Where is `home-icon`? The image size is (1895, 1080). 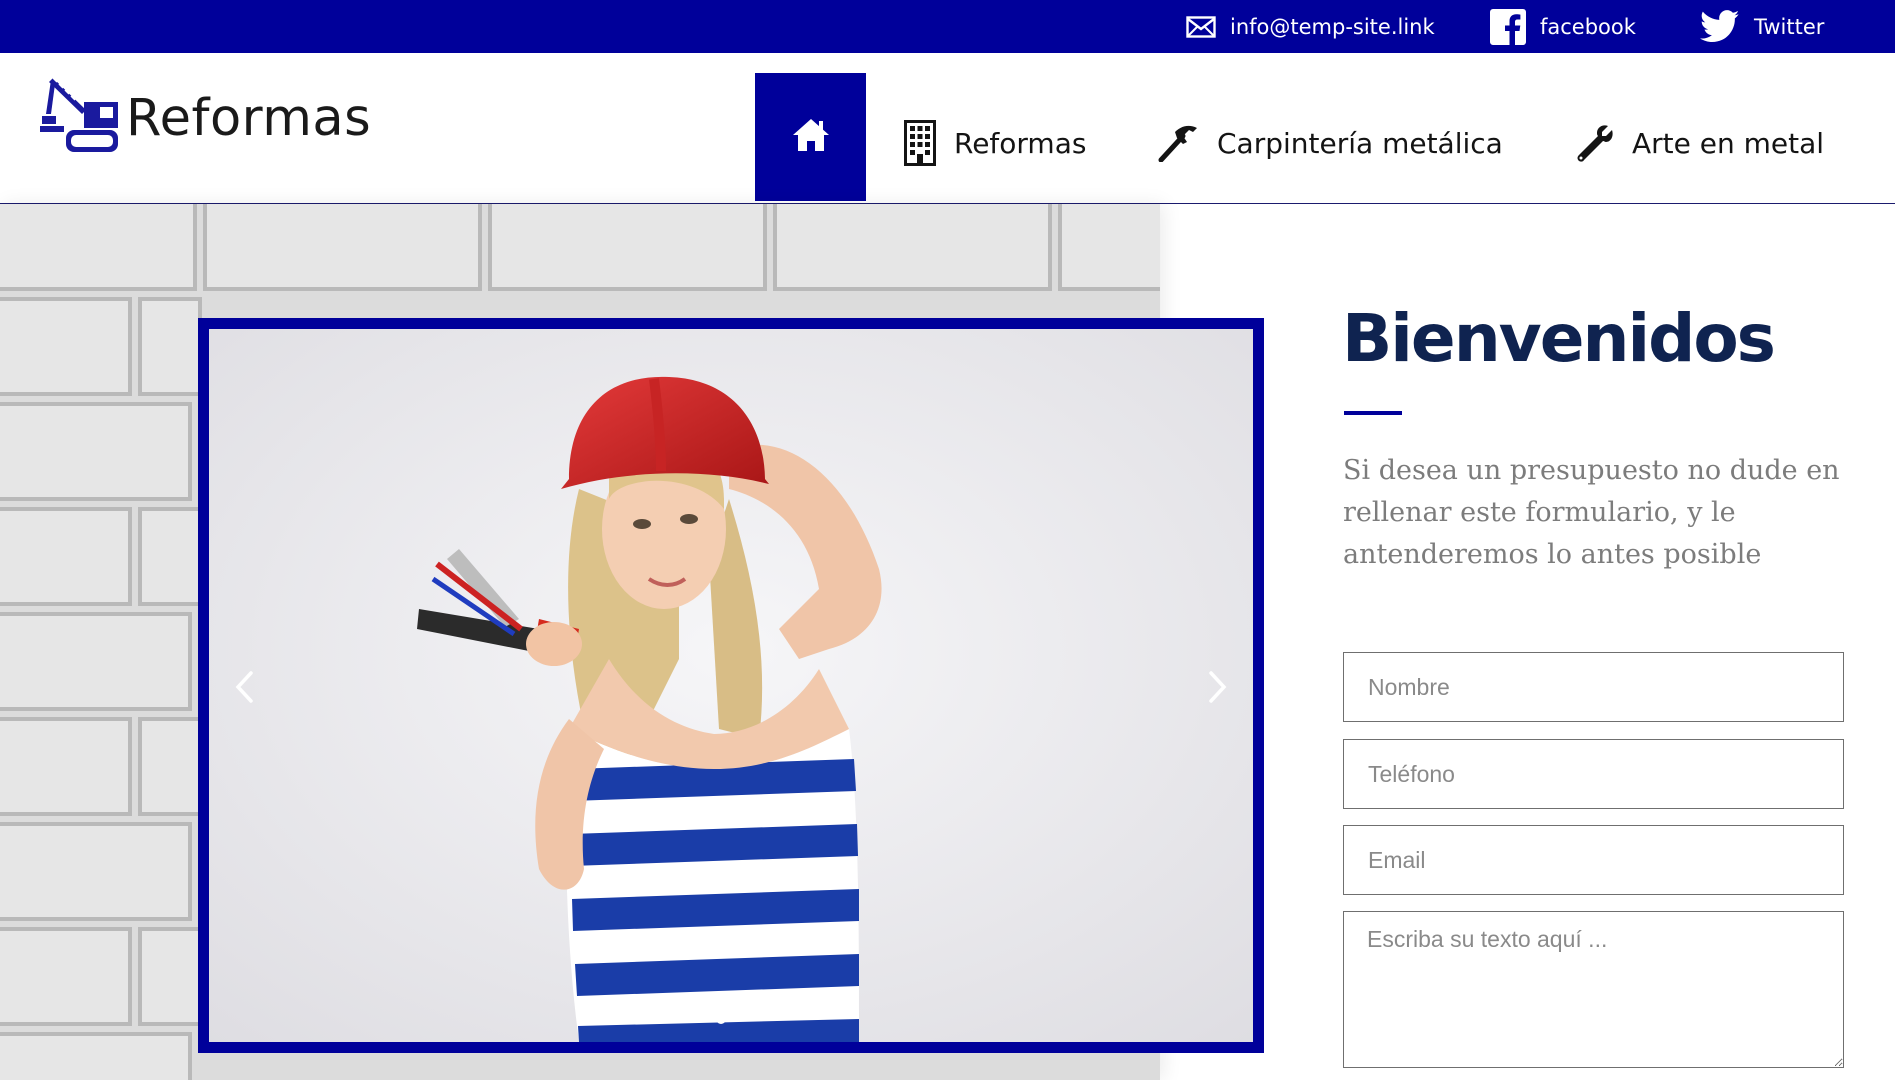 home-icon is located at coordinates (811, 137).